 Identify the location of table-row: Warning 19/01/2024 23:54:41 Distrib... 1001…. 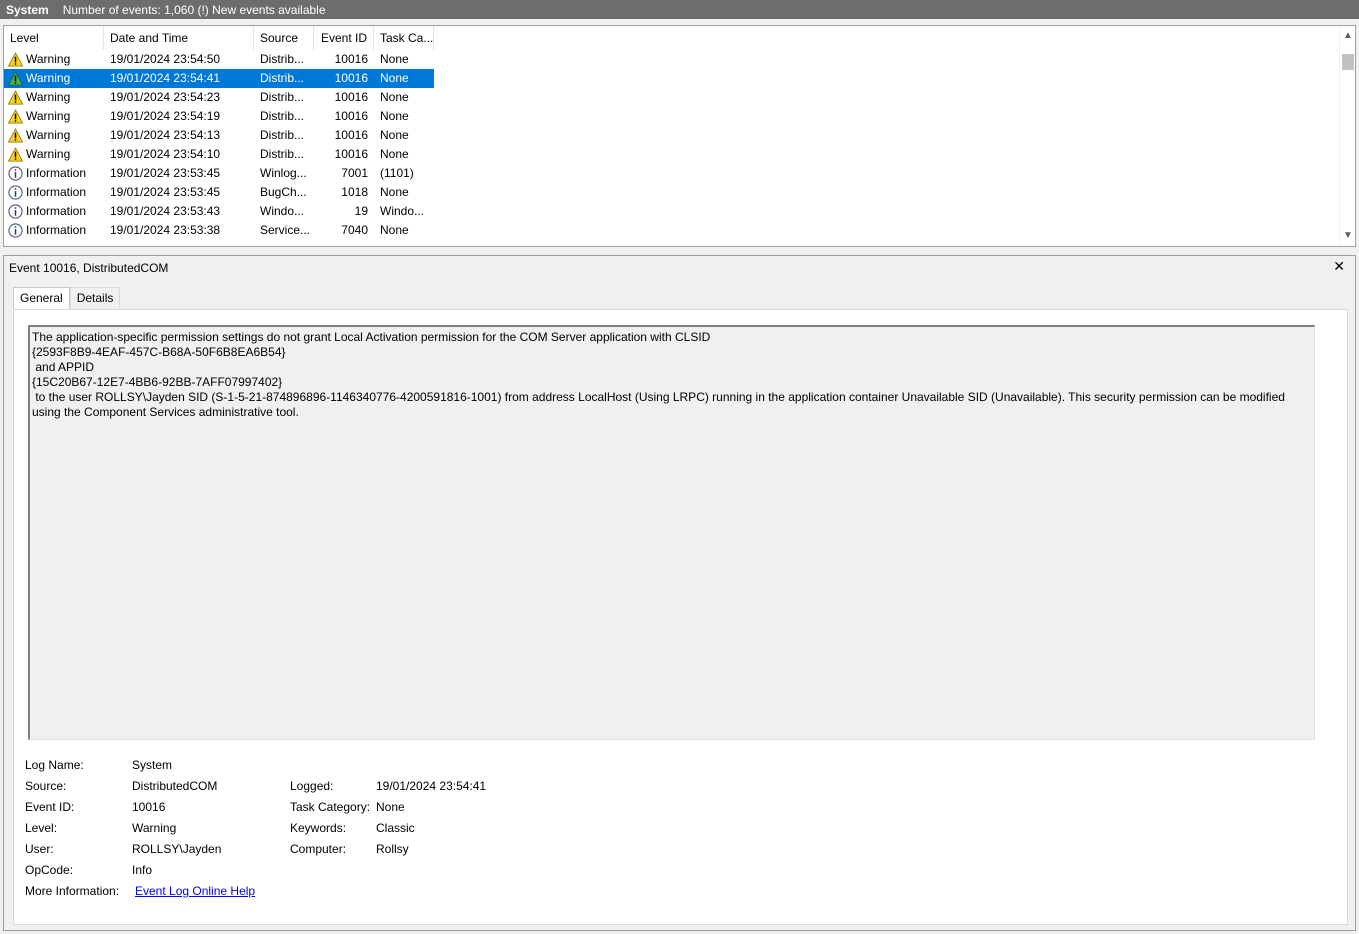
(219, 78).